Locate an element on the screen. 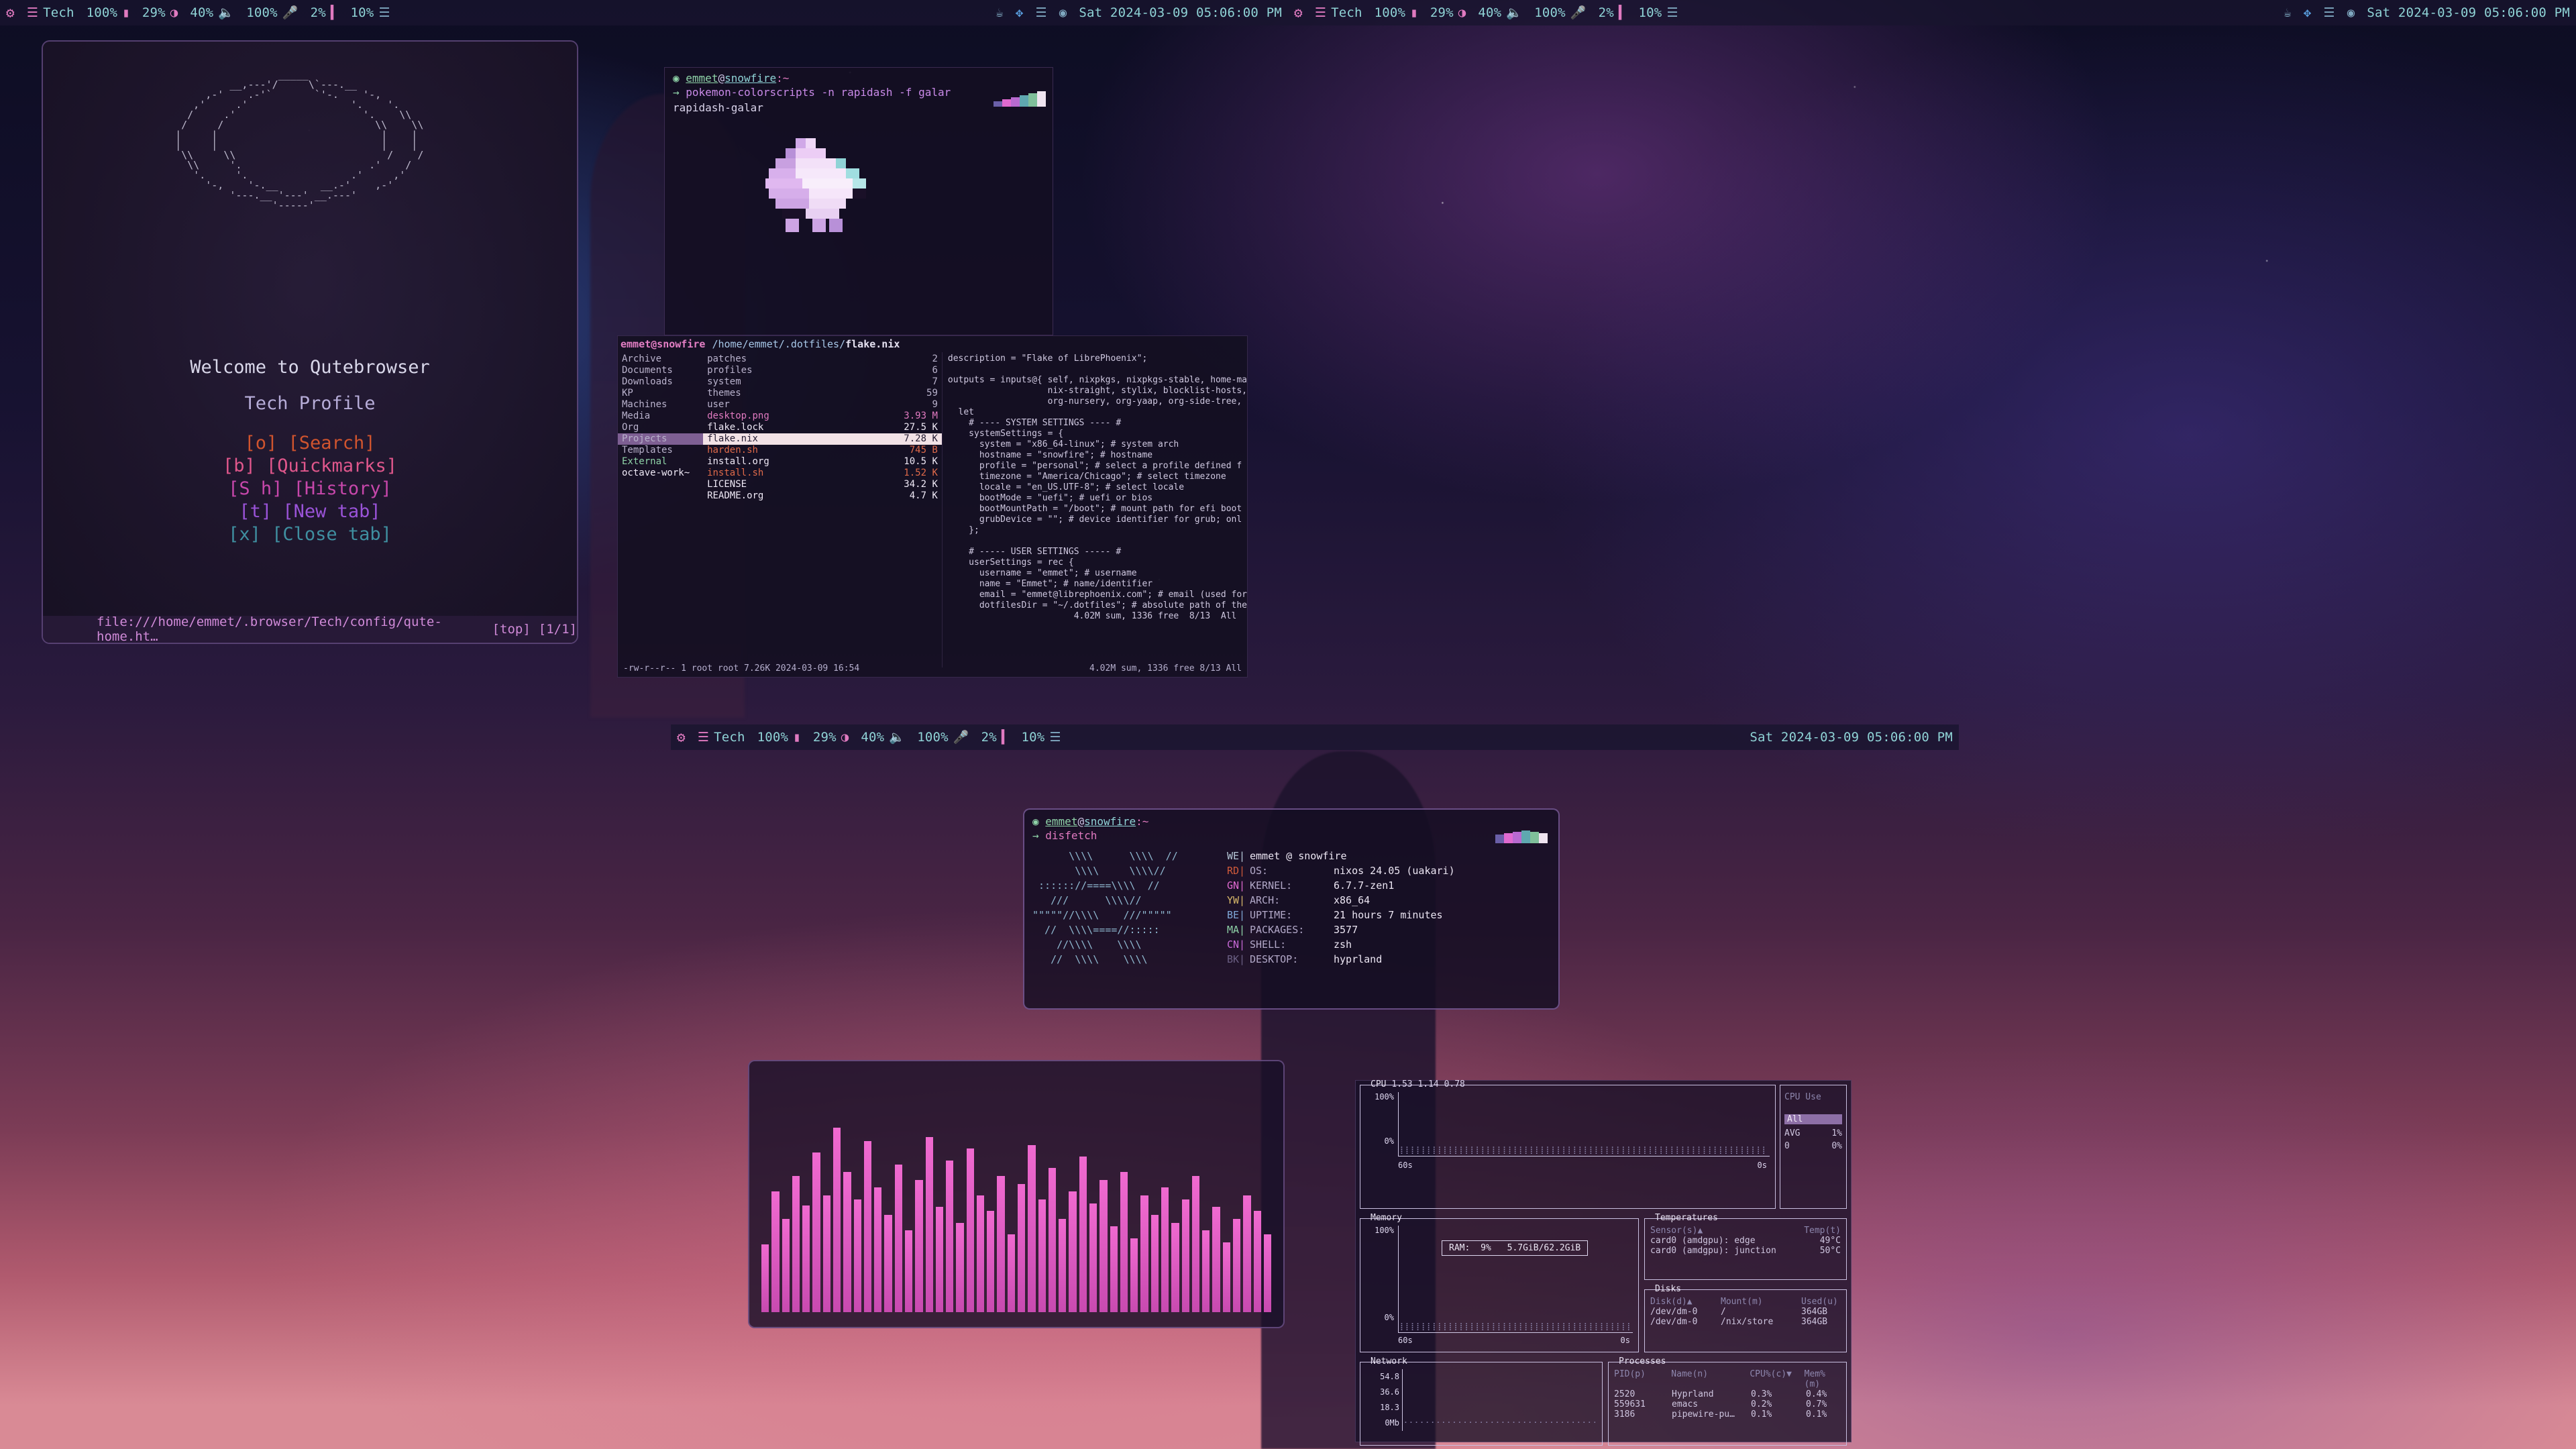  ranger-file-row: LICENSE 34.2 K is located at coordinates (822, 484).